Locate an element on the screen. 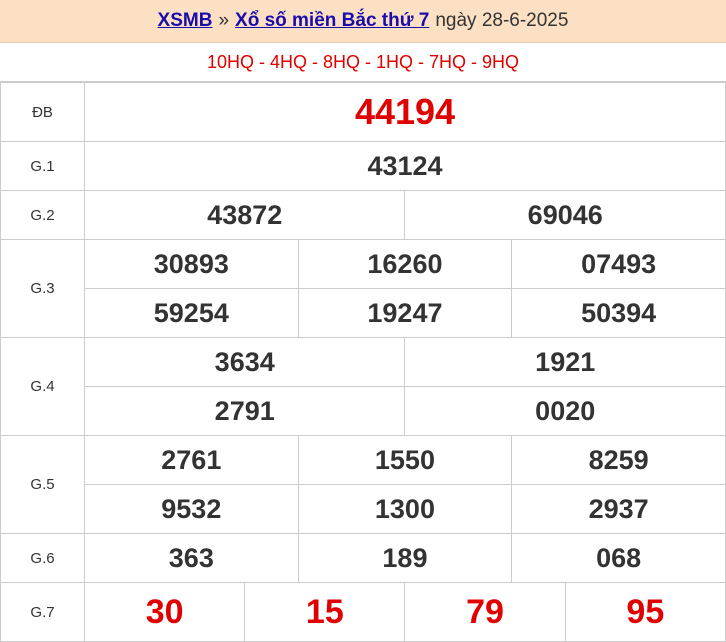  prize-label: G.1 is located at coordinates (42, 166).